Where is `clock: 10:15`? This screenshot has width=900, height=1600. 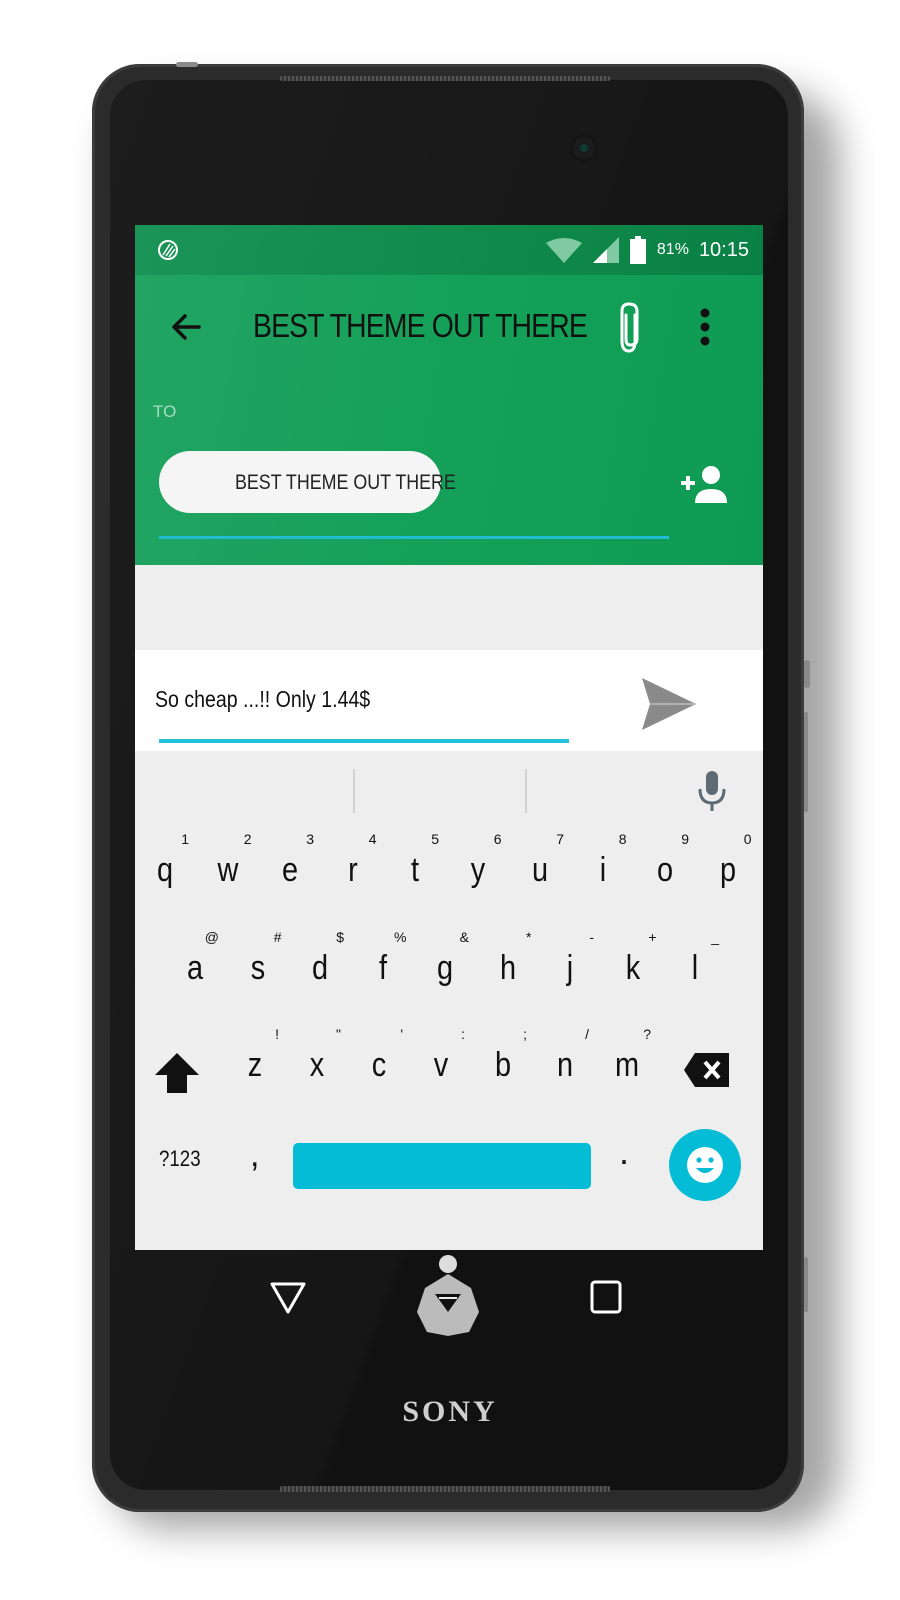 clock: 10:15 is located at coordinates (723, 249).